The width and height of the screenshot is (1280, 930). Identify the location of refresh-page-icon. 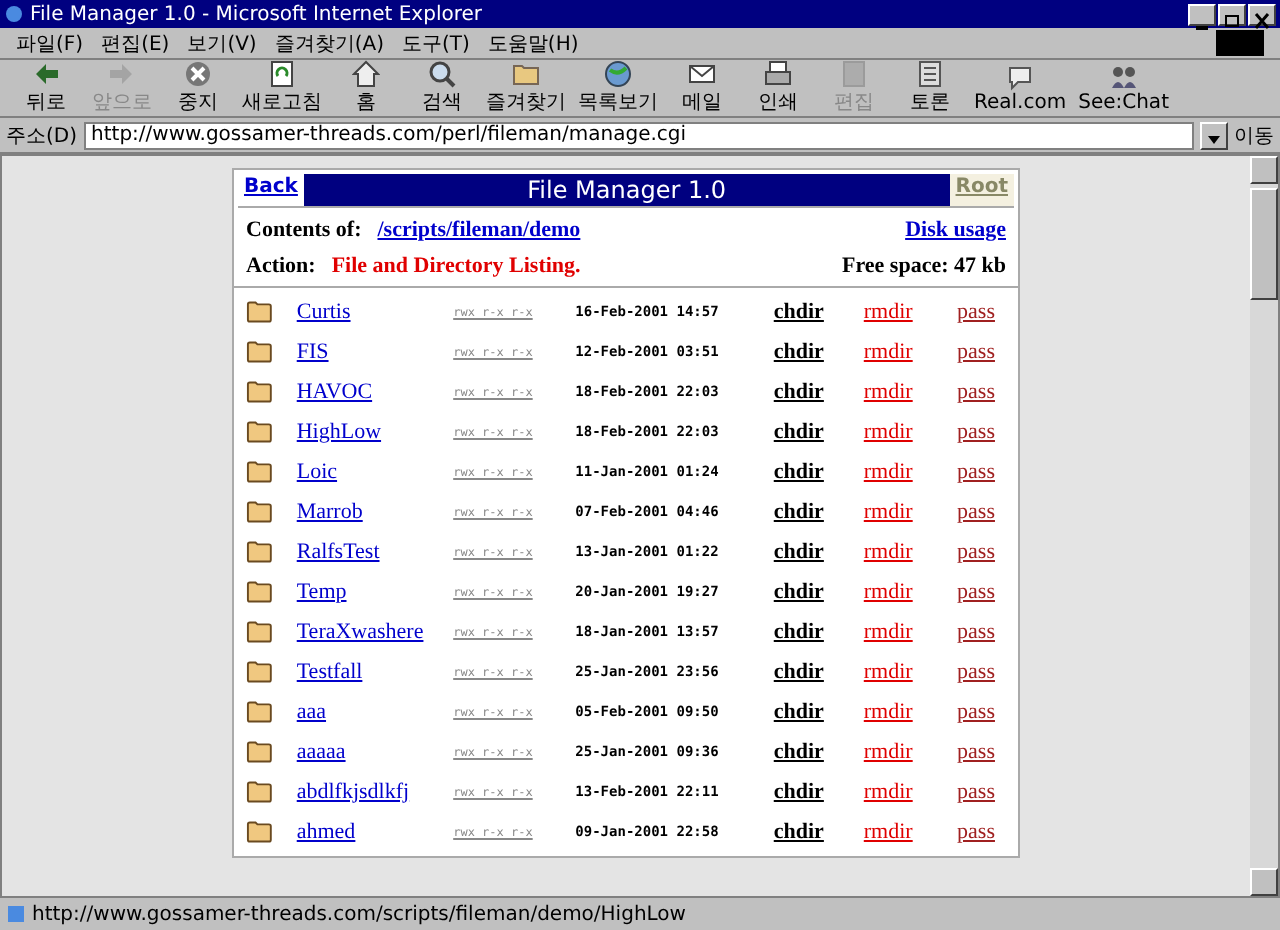
(282, 74).